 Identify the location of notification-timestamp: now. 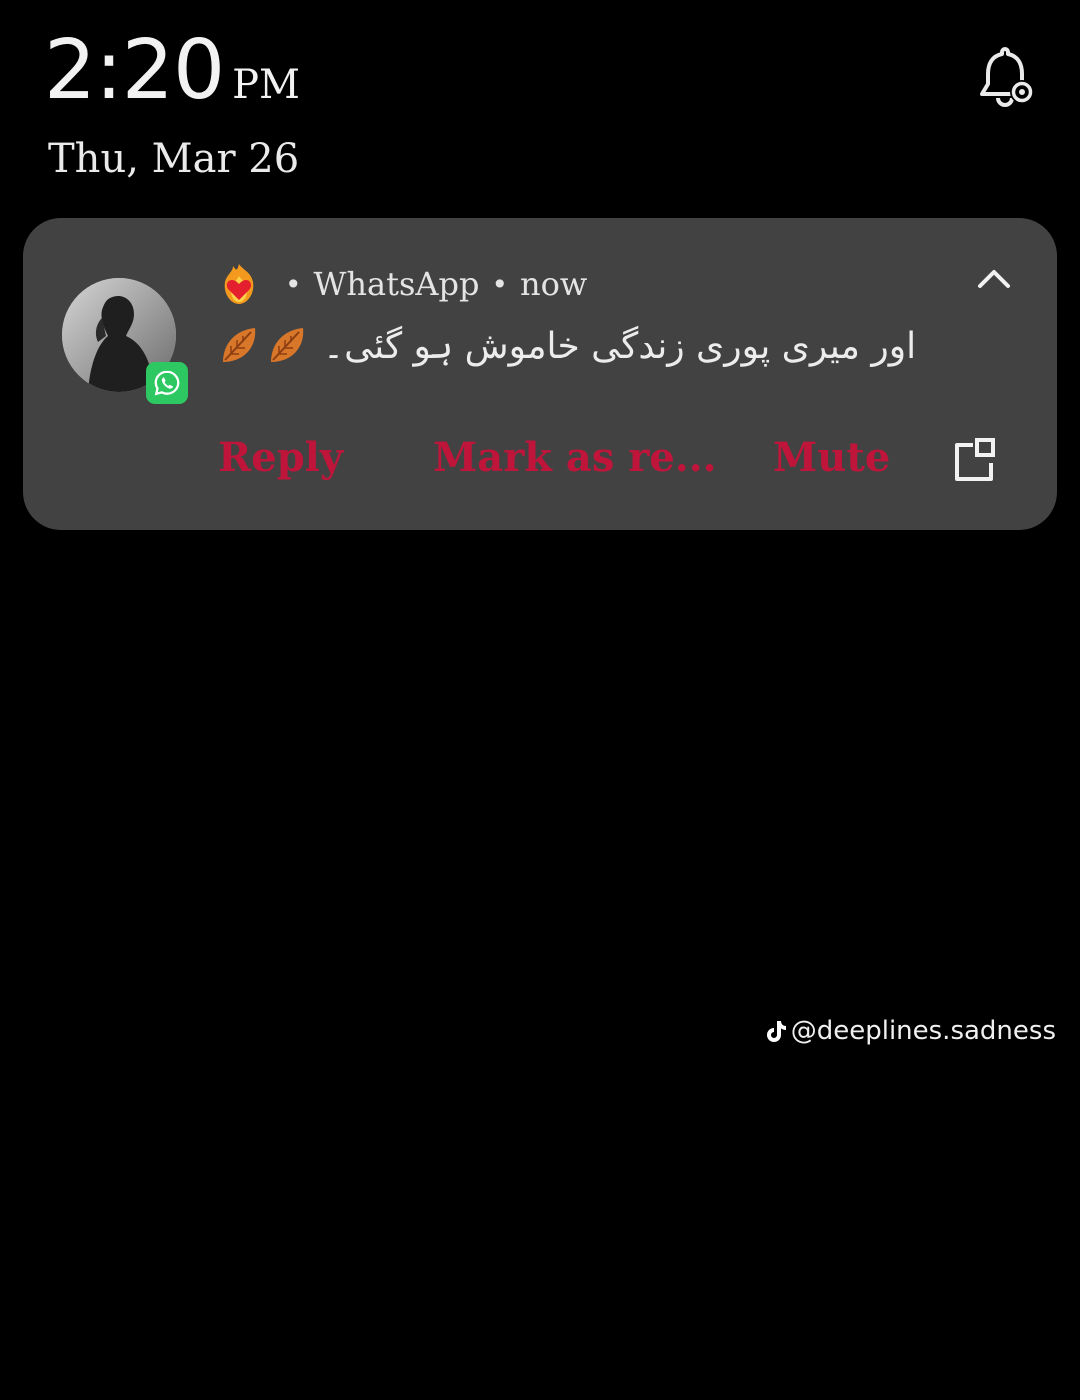
(553, 284).